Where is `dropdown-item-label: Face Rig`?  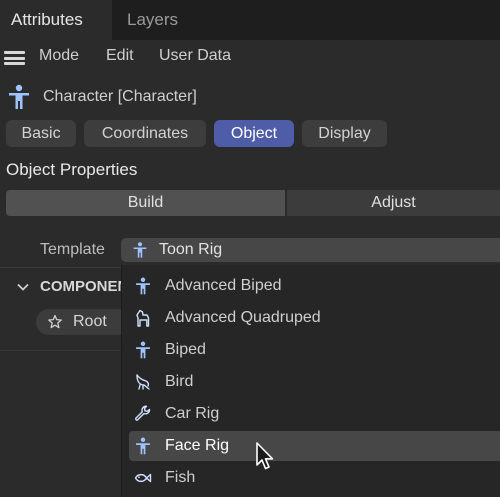
dropdown-item-label: Face Rig is located at coordinates (197, 445).